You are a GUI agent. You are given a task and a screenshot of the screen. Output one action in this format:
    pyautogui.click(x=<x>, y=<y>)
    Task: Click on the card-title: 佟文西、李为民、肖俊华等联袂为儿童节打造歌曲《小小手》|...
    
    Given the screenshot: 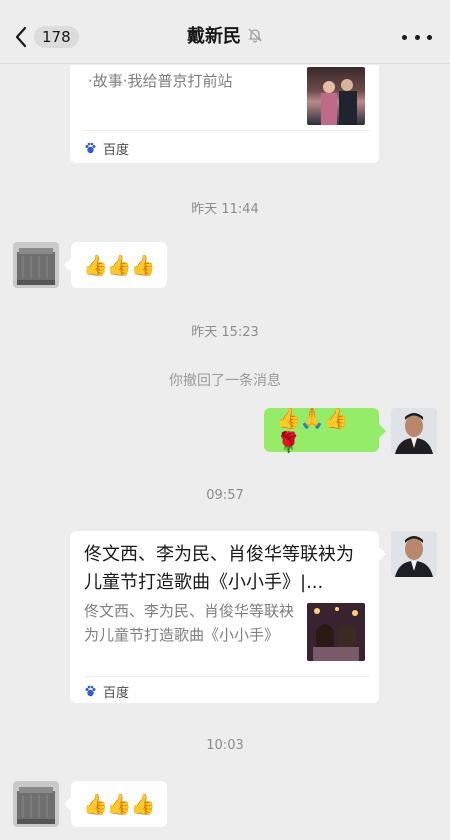 What is the action you would take?
    pyautogui.click(x=219, y=568)
    